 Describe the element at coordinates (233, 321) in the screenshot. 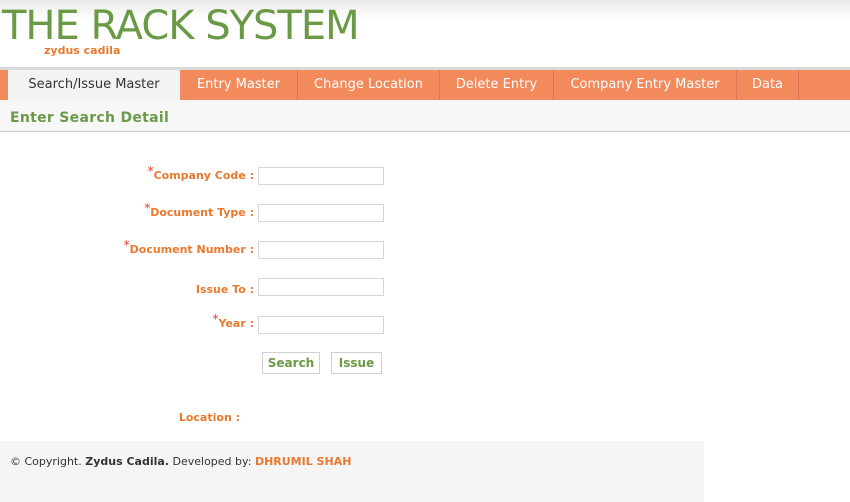

I see `year-label: *Year :` at that location.